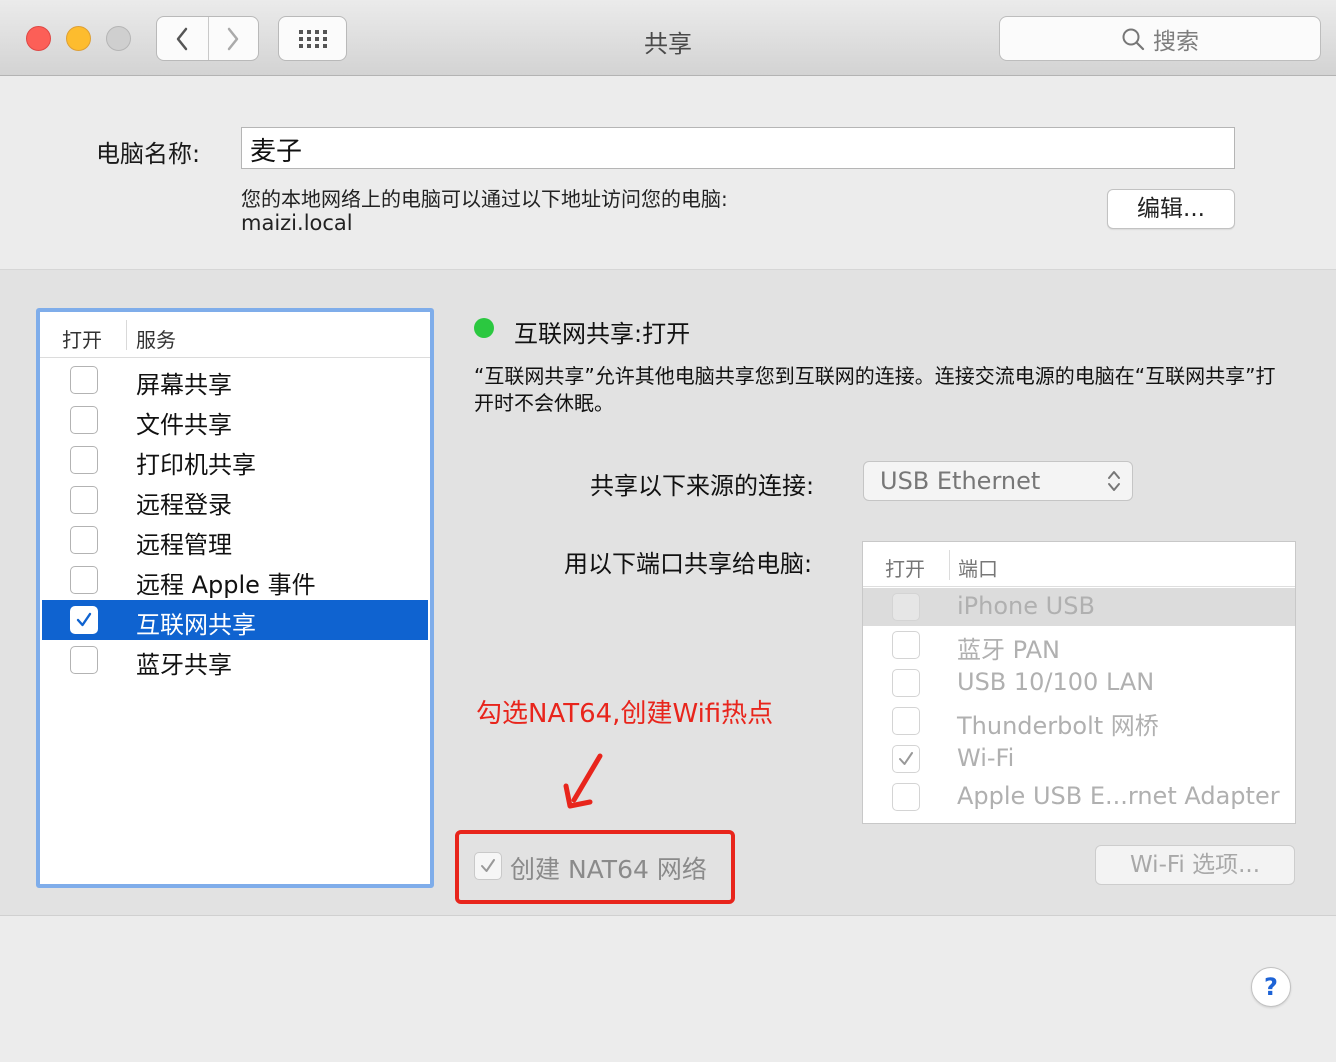  What do you see at coordinates (484, 199) in the screenshot?
I see `address-description: 您的本地网络上的电脑可以通过以下地址访问您的电脑:` at bounding box center [484, 199].